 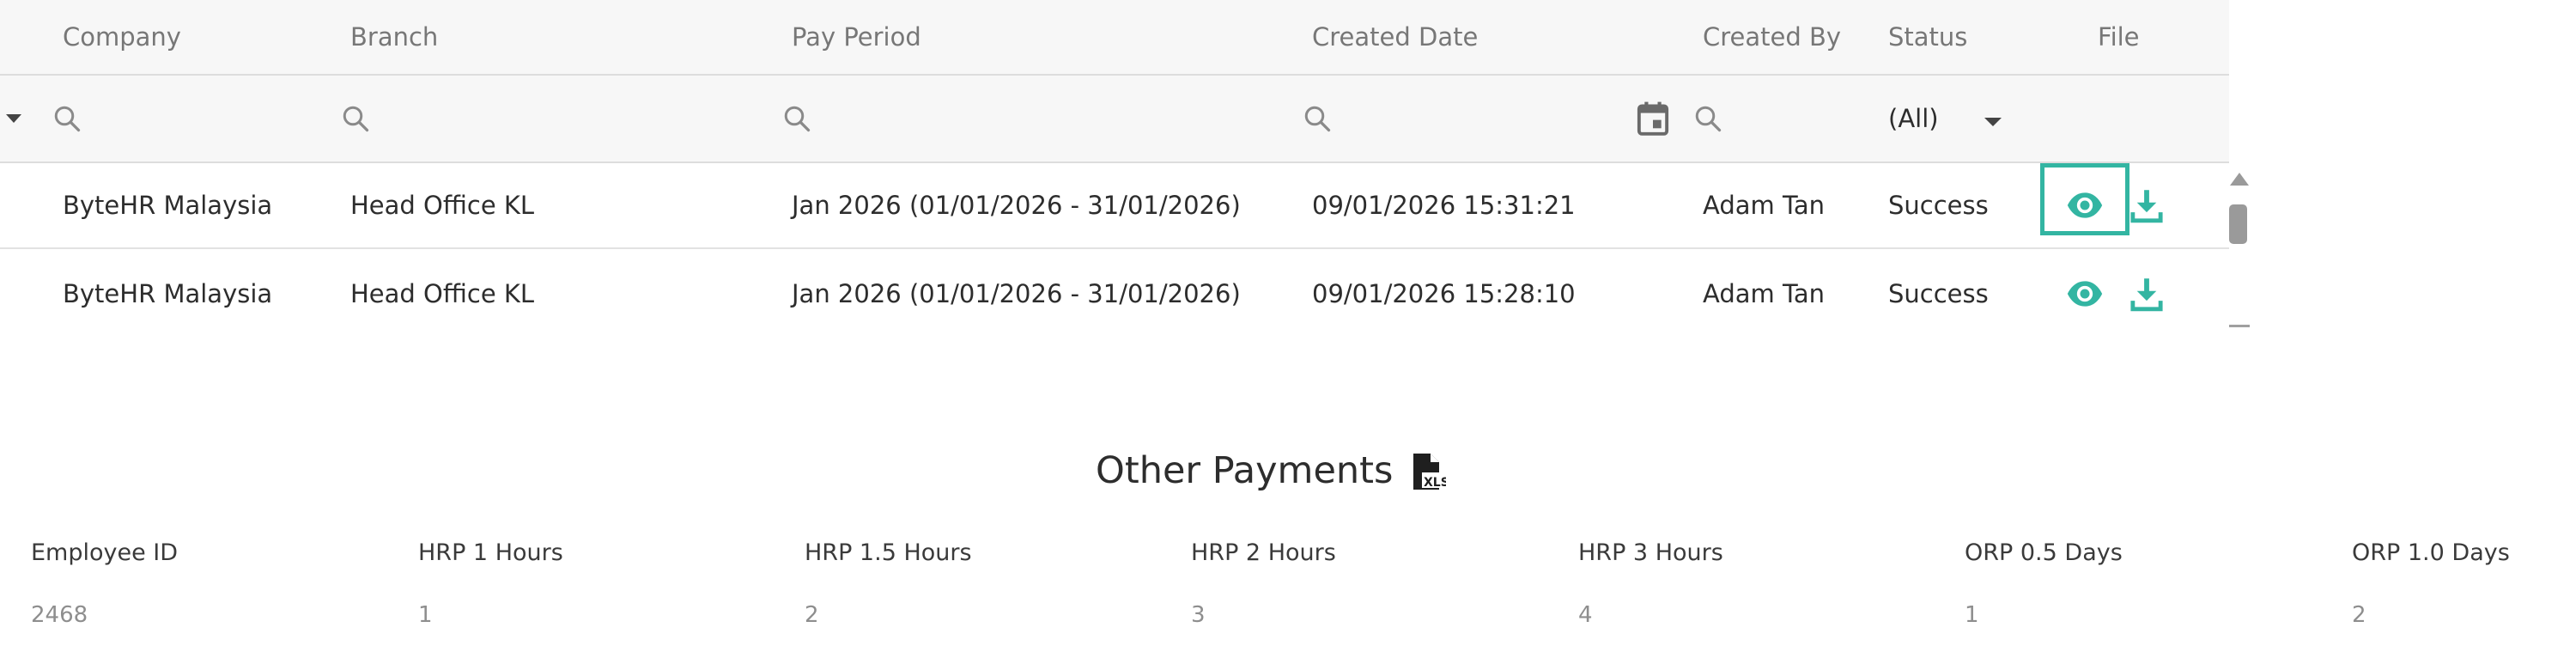 I want to click on column-header-status: Status, so click(x=1928, y=37).